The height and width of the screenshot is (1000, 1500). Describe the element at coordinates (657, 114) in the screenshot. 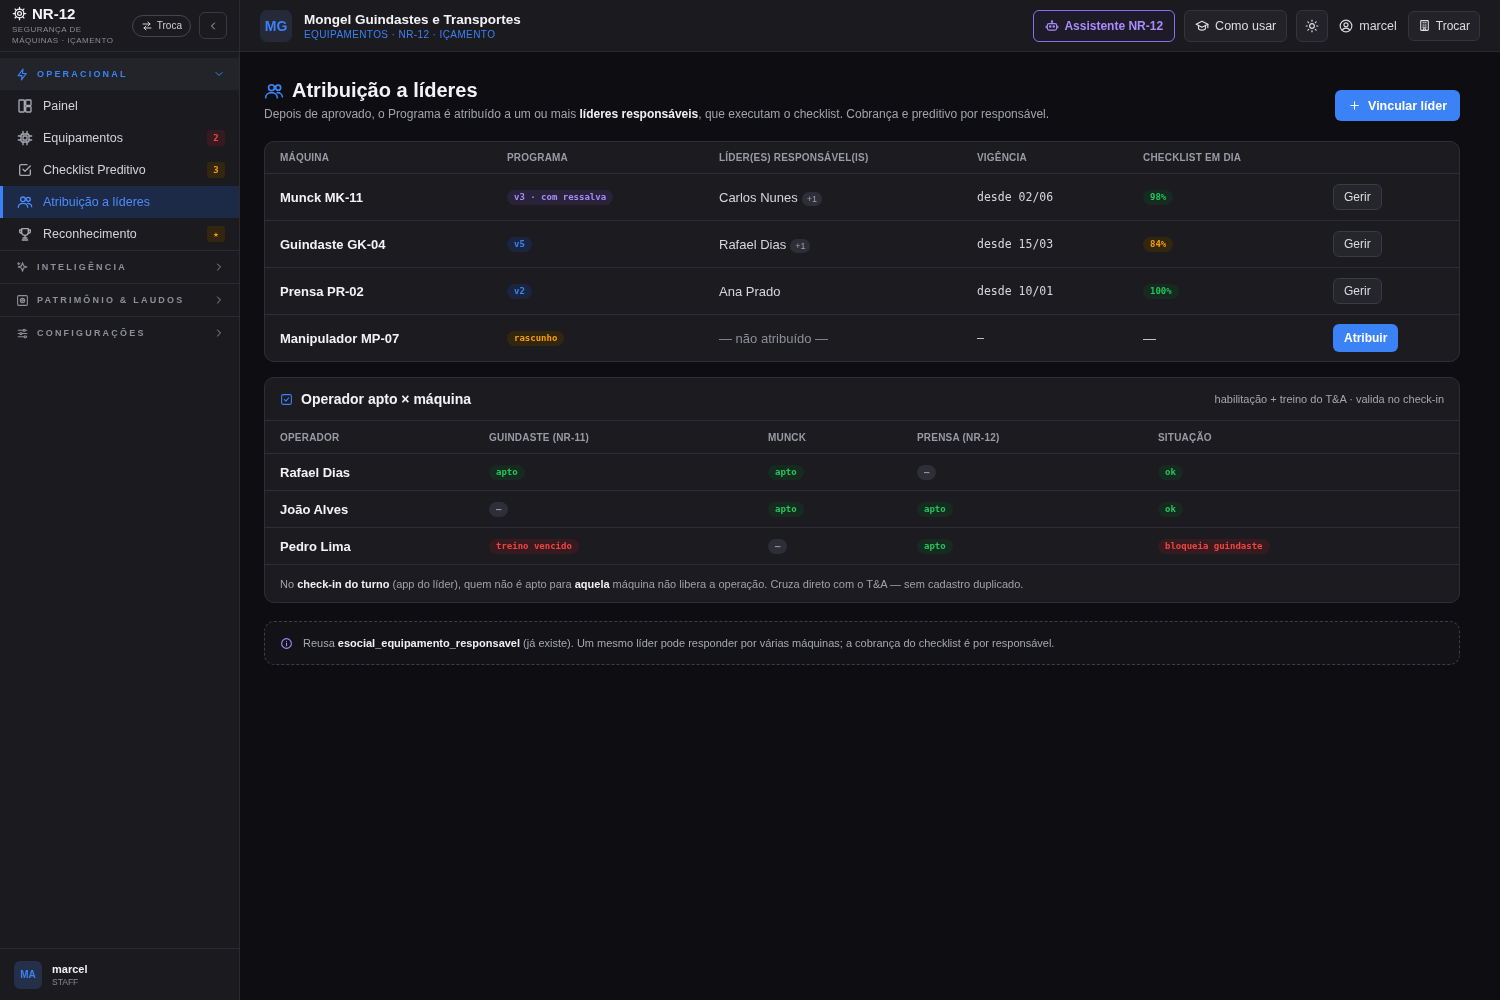

I see `page-description: Depois de aprovado, o Programa é atribuído a um ou mais líderes responsáveis, que executam o checklist. Cobrança e preditivo por responsável.` at that location.